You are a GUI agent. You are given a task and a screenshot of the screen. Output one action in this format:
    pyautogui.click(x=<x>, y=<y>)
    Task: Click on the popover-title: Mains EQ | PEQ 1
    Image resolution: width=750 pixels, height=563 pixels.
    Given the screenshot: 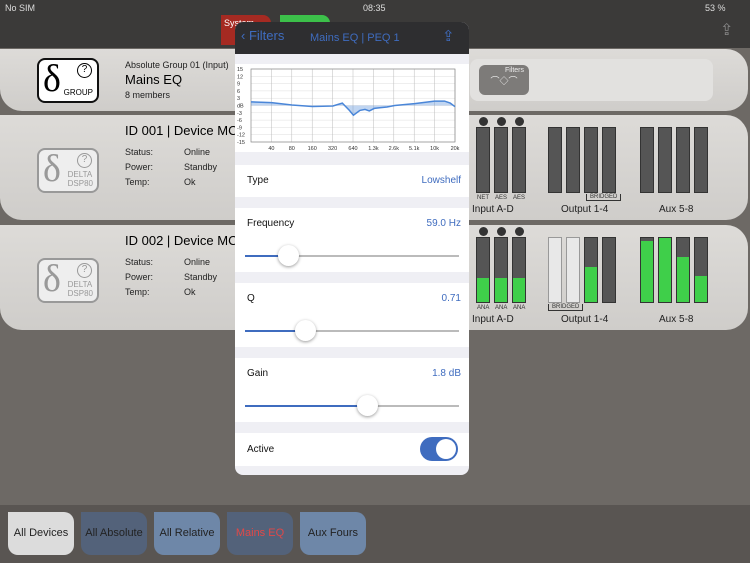 What is the action you would take?
    pyautogui.click(x=355, y=38)
    